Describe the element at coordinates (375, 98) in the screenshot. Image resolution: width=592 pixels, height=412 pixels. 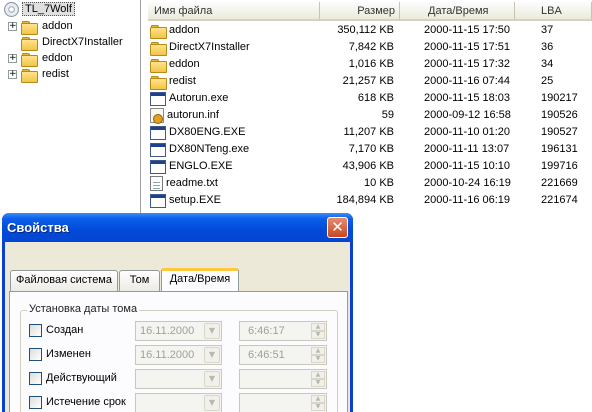
I see `file-size: 618 KB` at that location.